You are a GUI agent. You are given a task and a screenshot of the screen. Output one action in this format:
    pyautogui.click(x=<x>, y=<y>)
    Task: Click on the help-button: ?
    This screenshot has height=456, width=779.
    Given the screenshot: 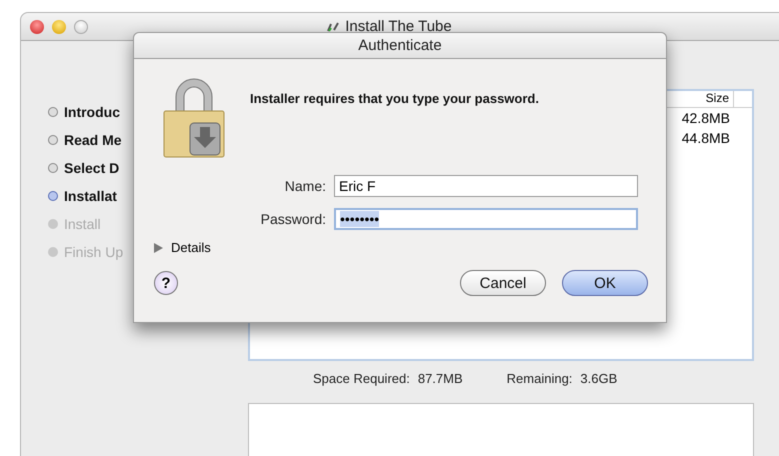 What is the action you would take?
    pyautogui.click(x=166, y=283)
    